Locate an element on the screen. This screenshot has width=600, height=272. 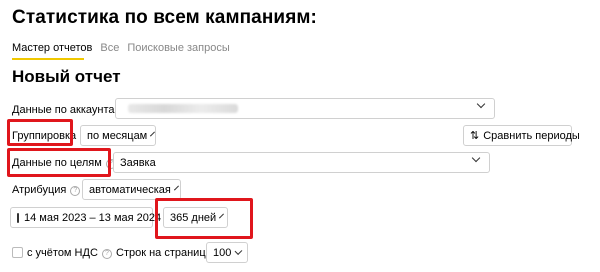
period-value: 365 дней is located at coordinates (193, 217).